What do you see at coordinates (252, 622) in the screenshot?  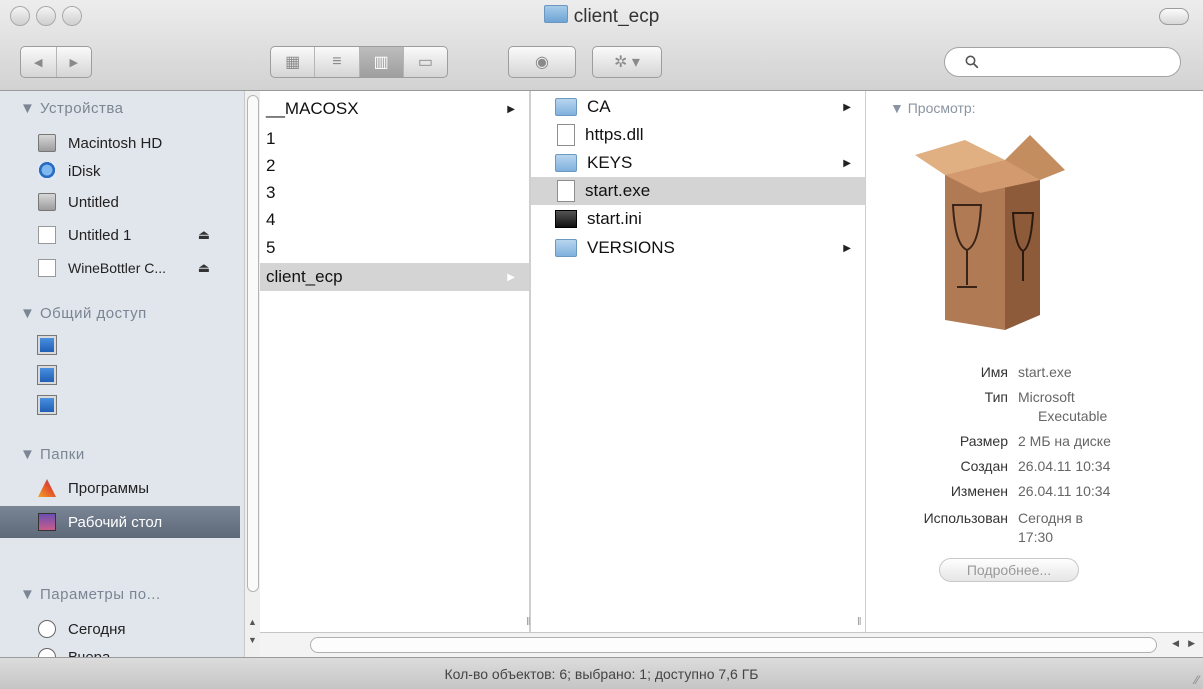 I see `scroll-up-arrow-icon: ▲` at bounding box center [252, 622].